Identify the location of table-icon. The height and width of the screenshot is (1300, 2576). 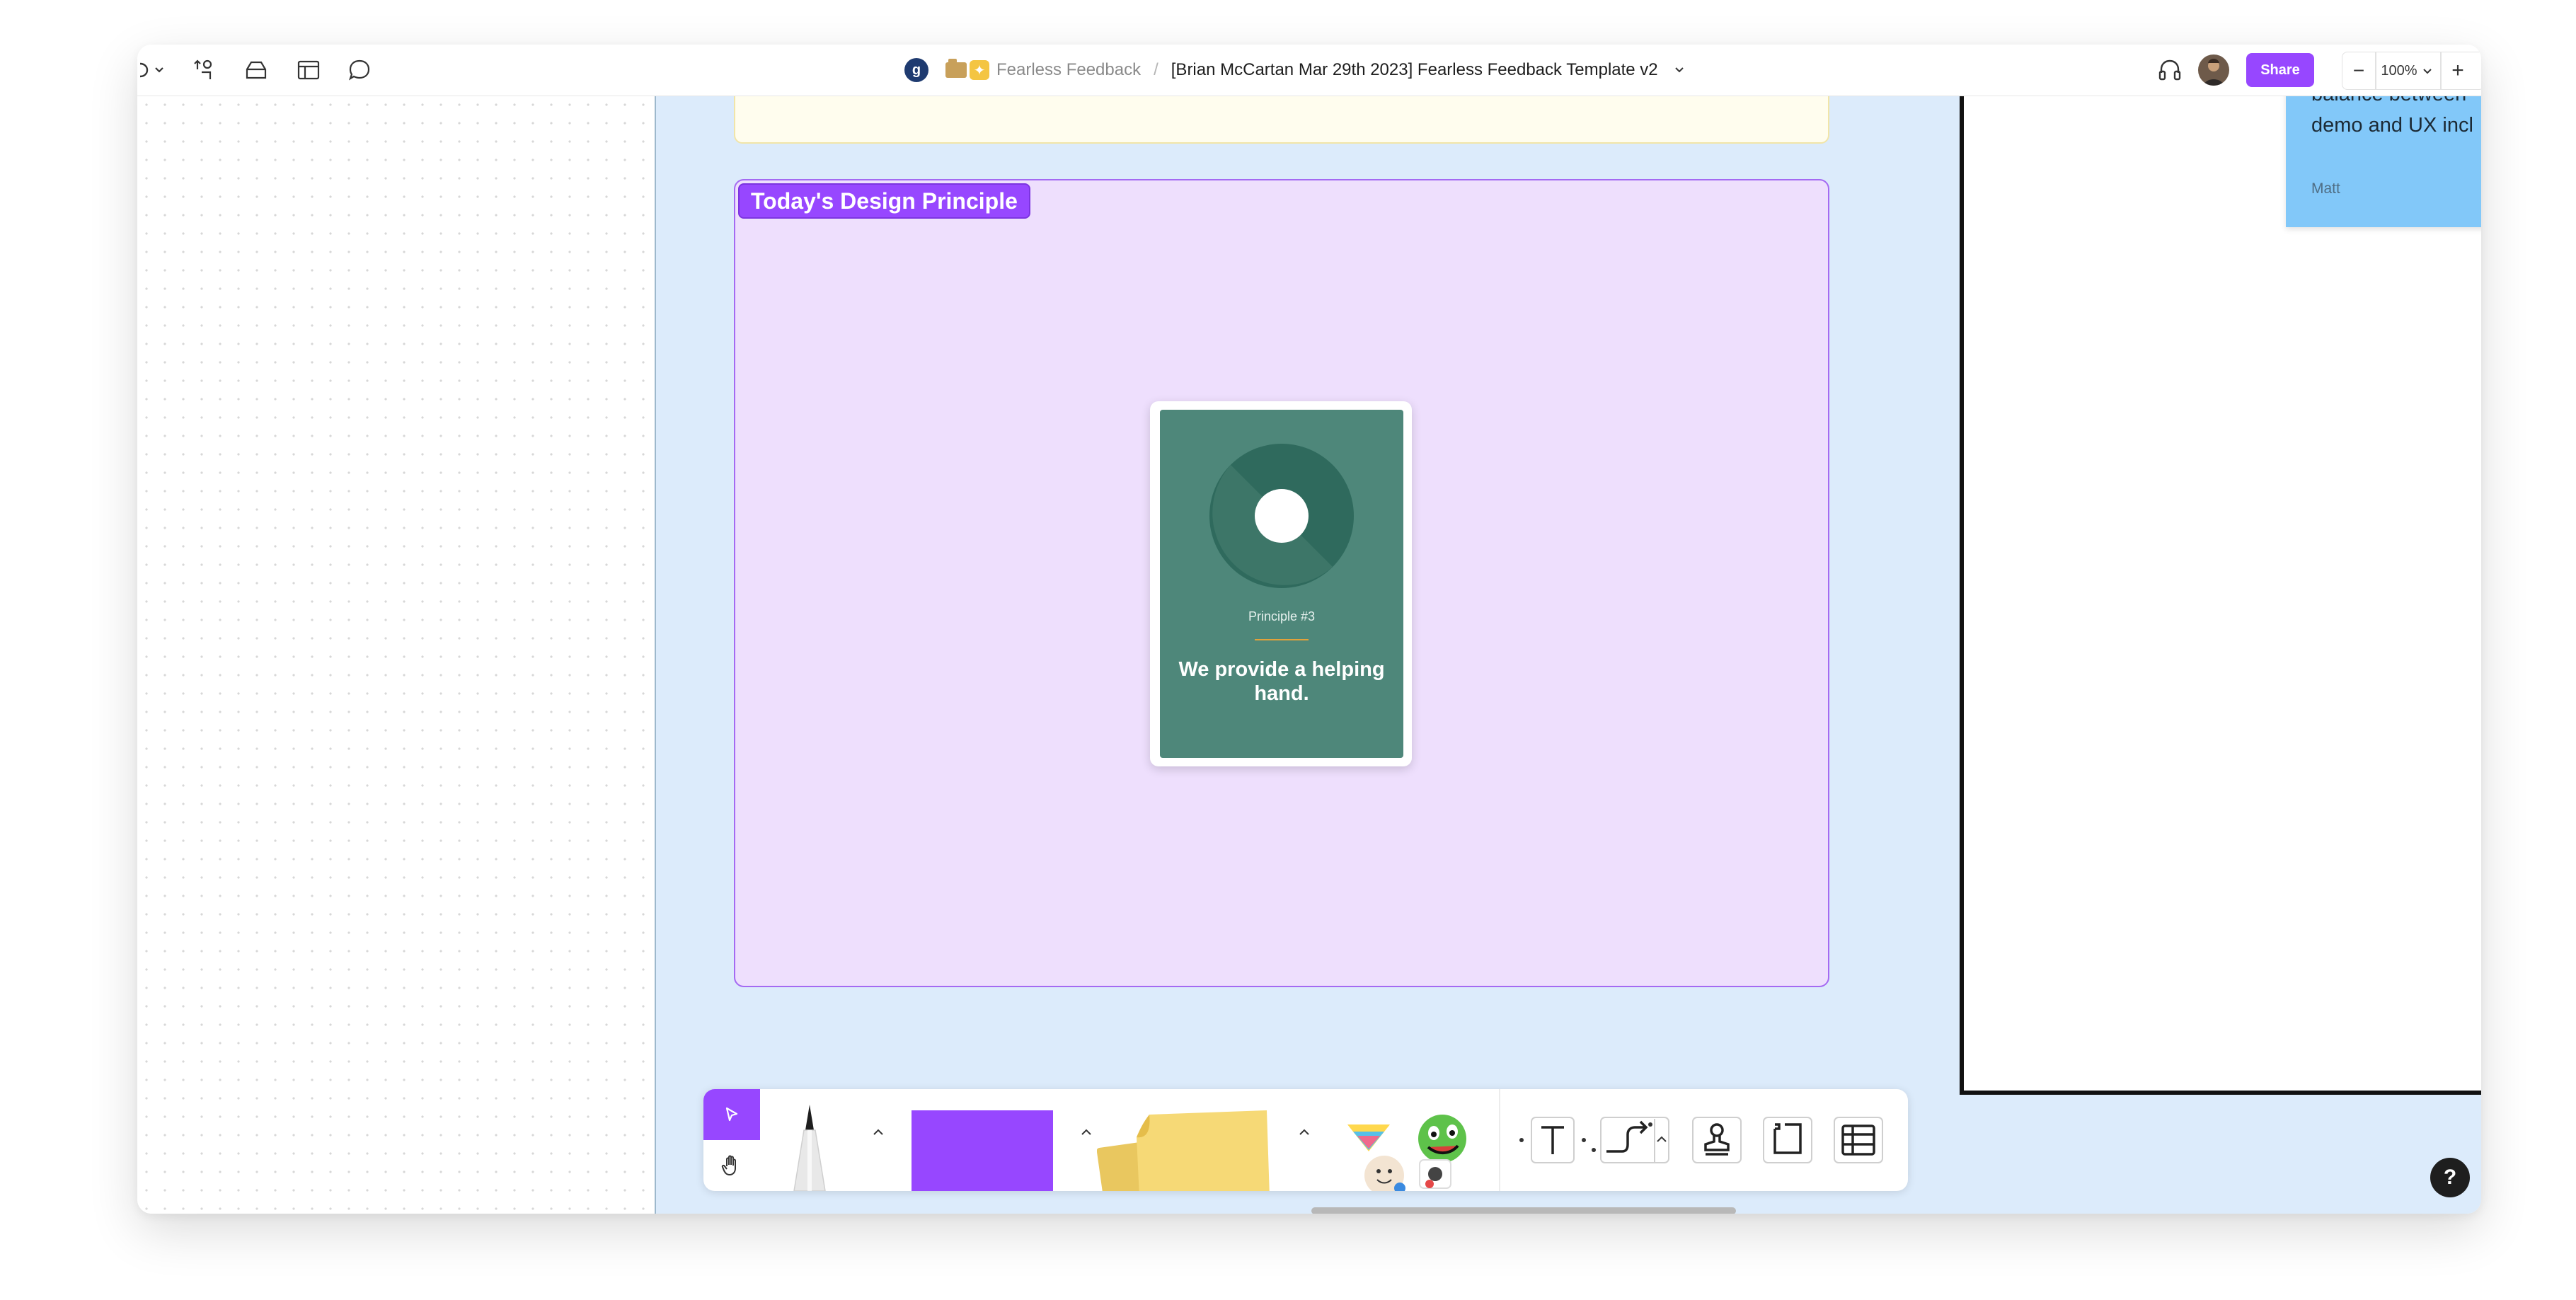
(1858, 1140).